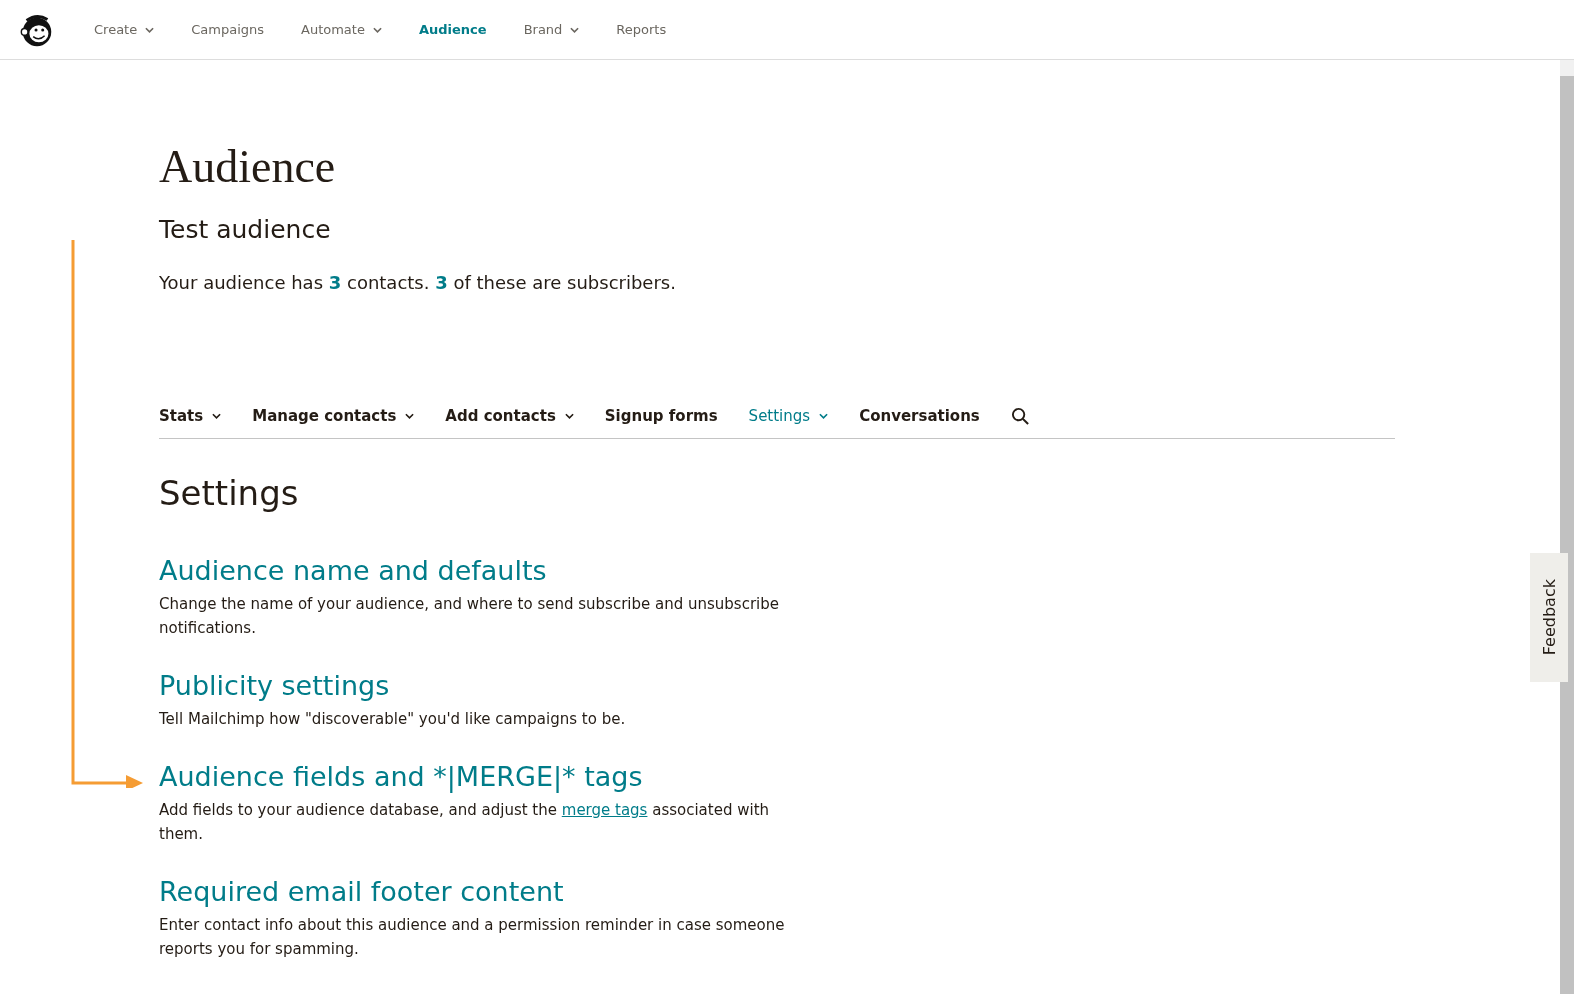 The image size is (1574, 994). What do you see at coordinates (472, 937) in the screenshot?
I see `section-description: Enter contact info about this audience and a permission reminder in case someone reports you for spamming.` at bounding box center [472, 937].